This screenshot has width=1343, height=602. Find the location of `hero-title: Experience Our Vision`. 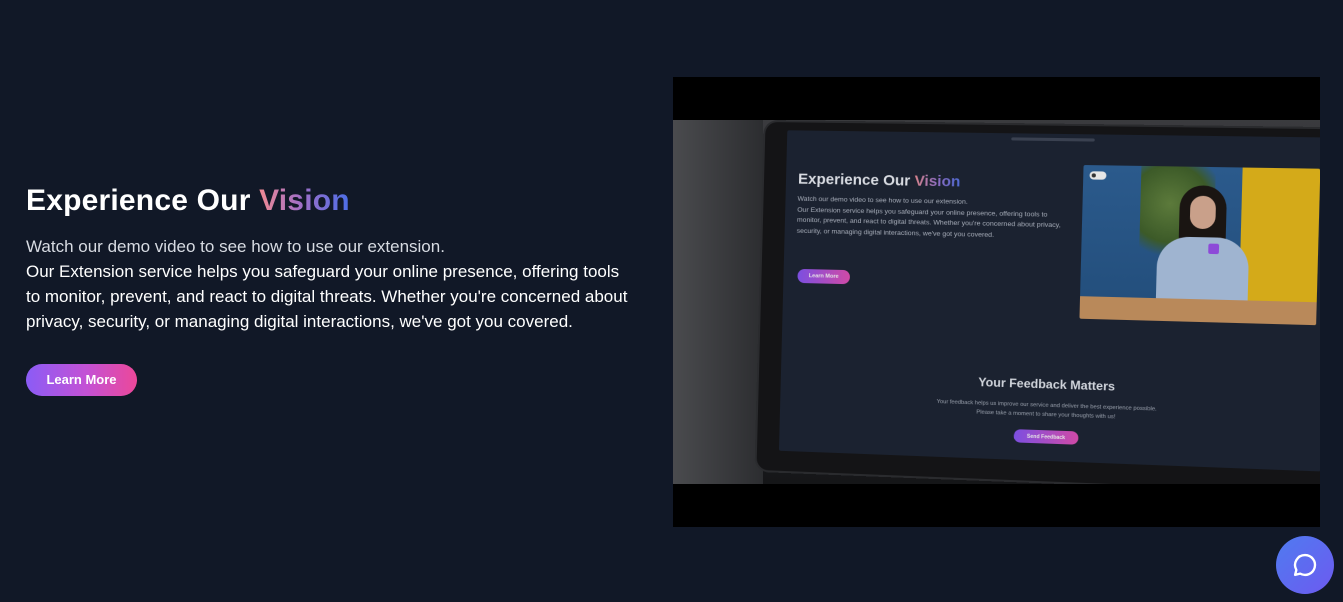

hero-title: Experience Our Vision is located at coordinates (331, 201).